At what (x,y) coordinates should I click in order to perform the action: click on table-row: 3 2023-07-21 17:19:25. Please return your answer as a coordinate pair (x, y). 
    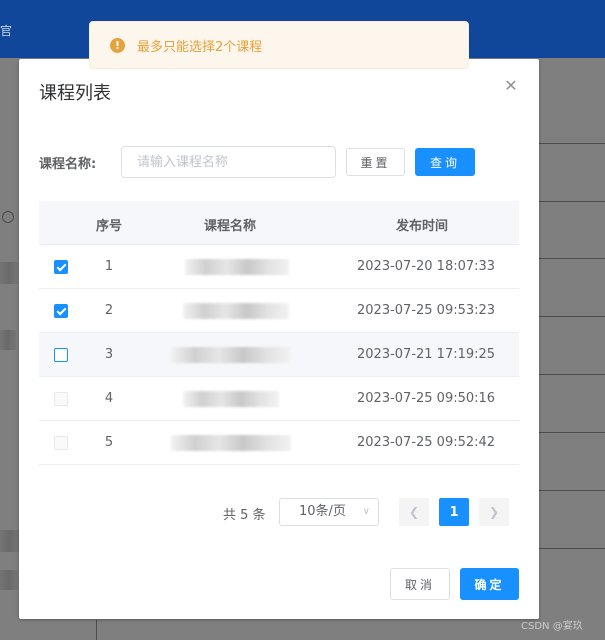
    Looking at the image, I should click on (279, 355).